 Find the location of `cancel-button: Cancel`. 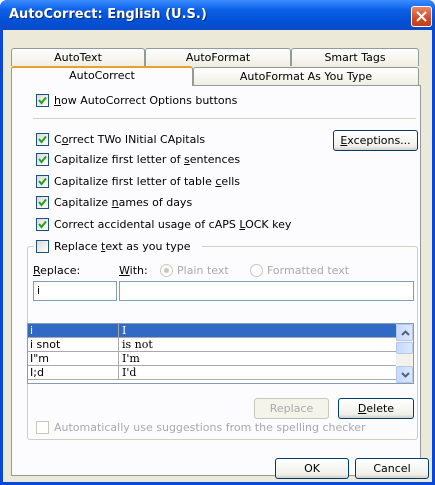

cancel-button: Cancel is located at coordinates (392, 468).